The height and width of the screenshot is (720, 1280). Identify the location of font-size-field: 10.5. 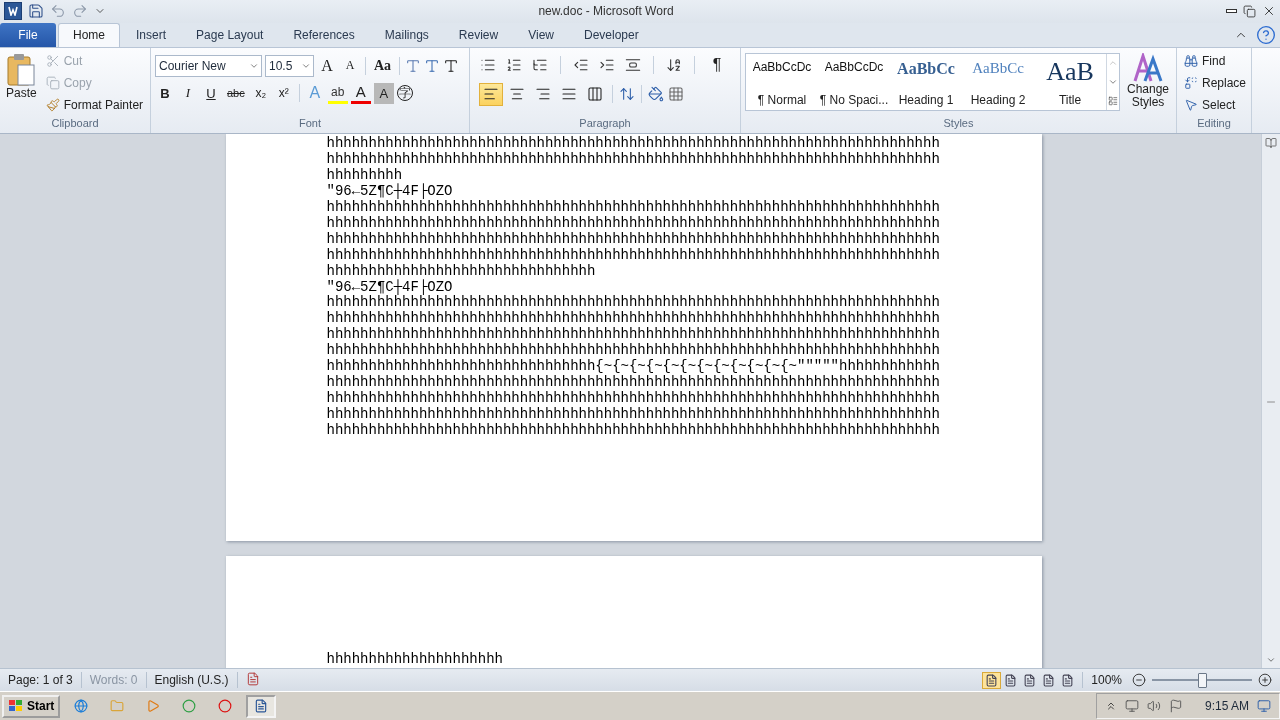
(289, 65).